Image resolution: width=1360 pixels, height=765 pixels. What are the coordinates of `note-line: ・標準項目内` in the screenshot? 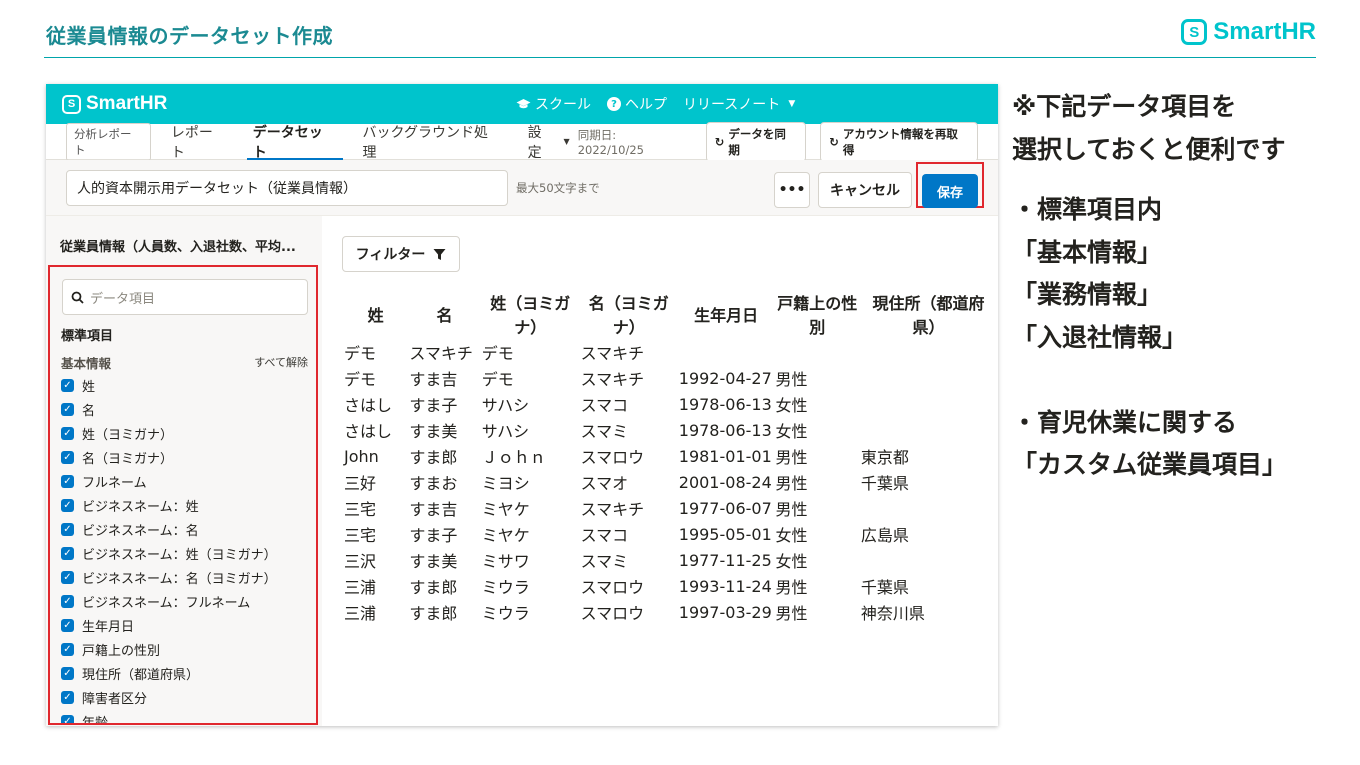 It's located at (1087, 209).